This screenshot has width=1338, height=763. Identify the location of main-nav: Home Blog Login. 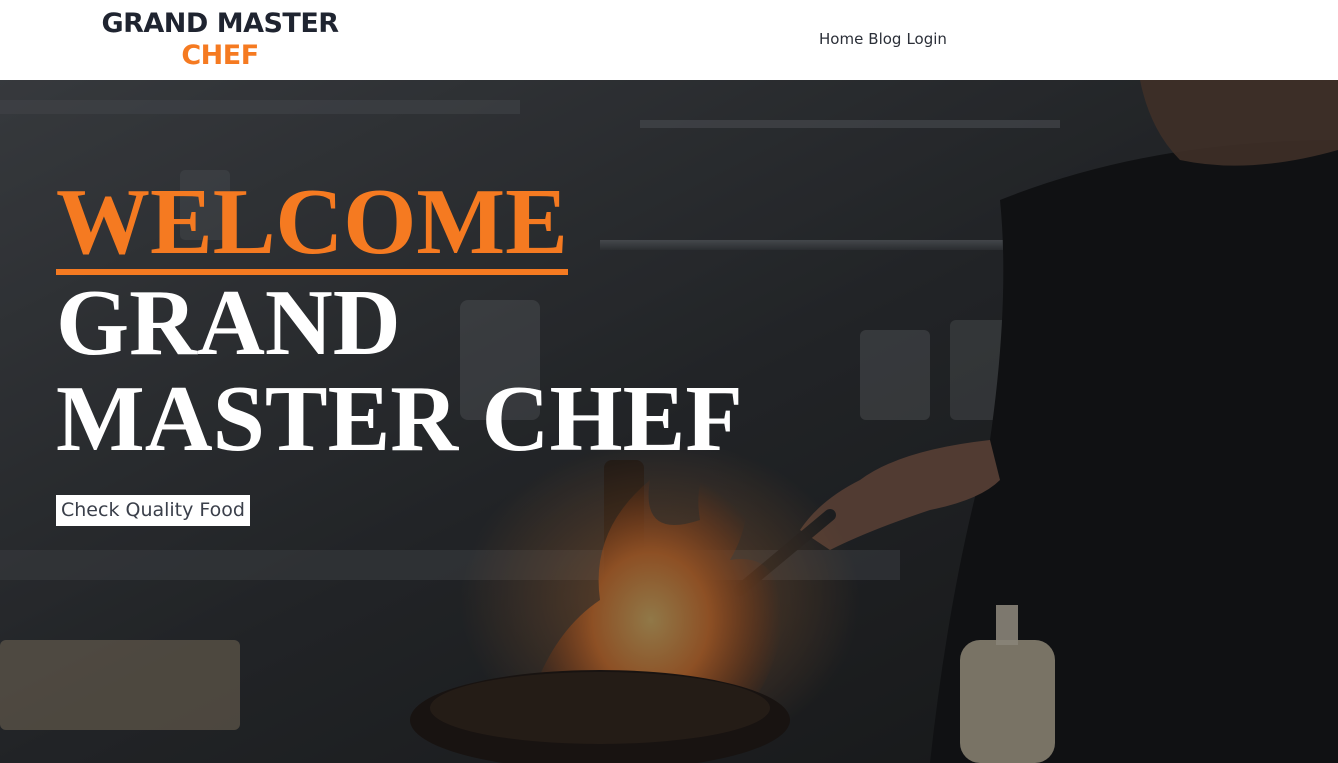
(885, 39).